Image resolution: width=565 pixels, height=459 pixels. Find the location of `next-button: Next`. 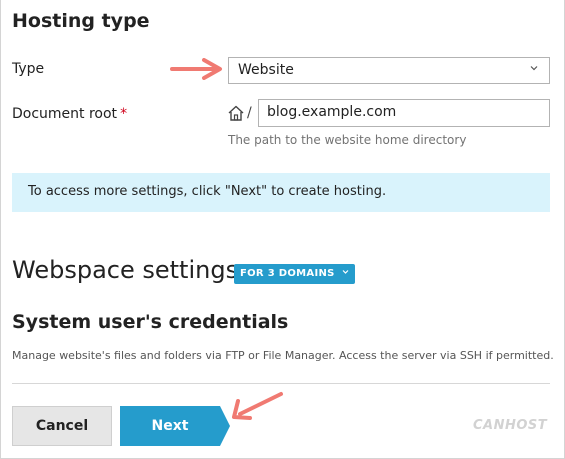

next-button: Next is located at coordinates (175, 426).